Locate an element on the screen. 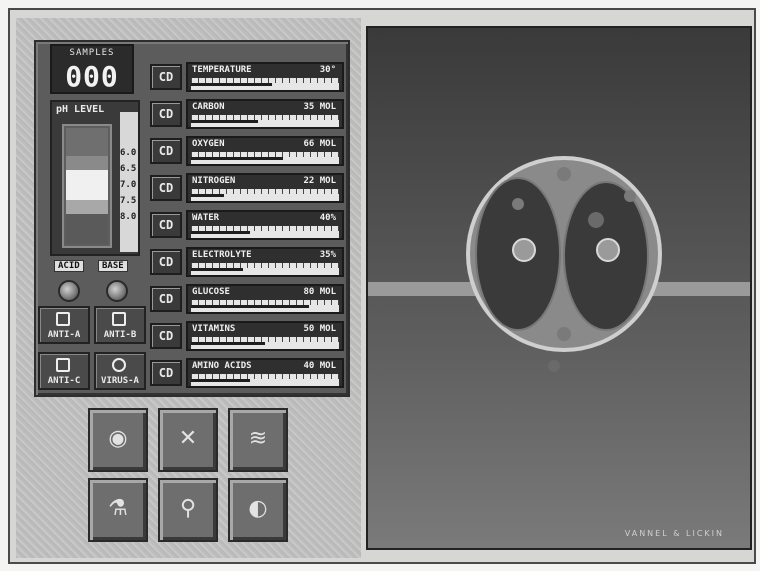  disk-icon: ◐ is located at coordinates (258, 508).